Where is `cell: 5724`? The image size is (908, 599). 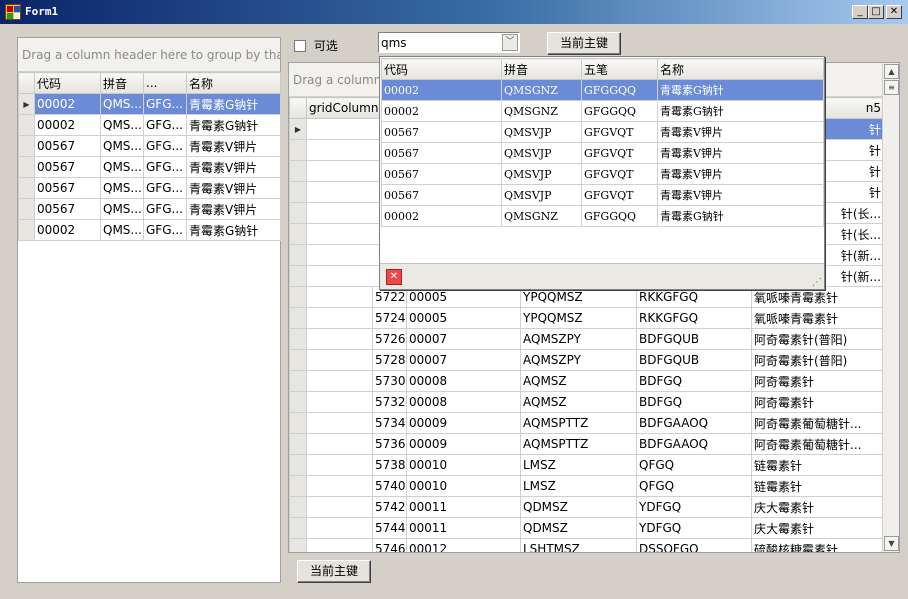
cell: 5724 is located at coordinates (389, 318).